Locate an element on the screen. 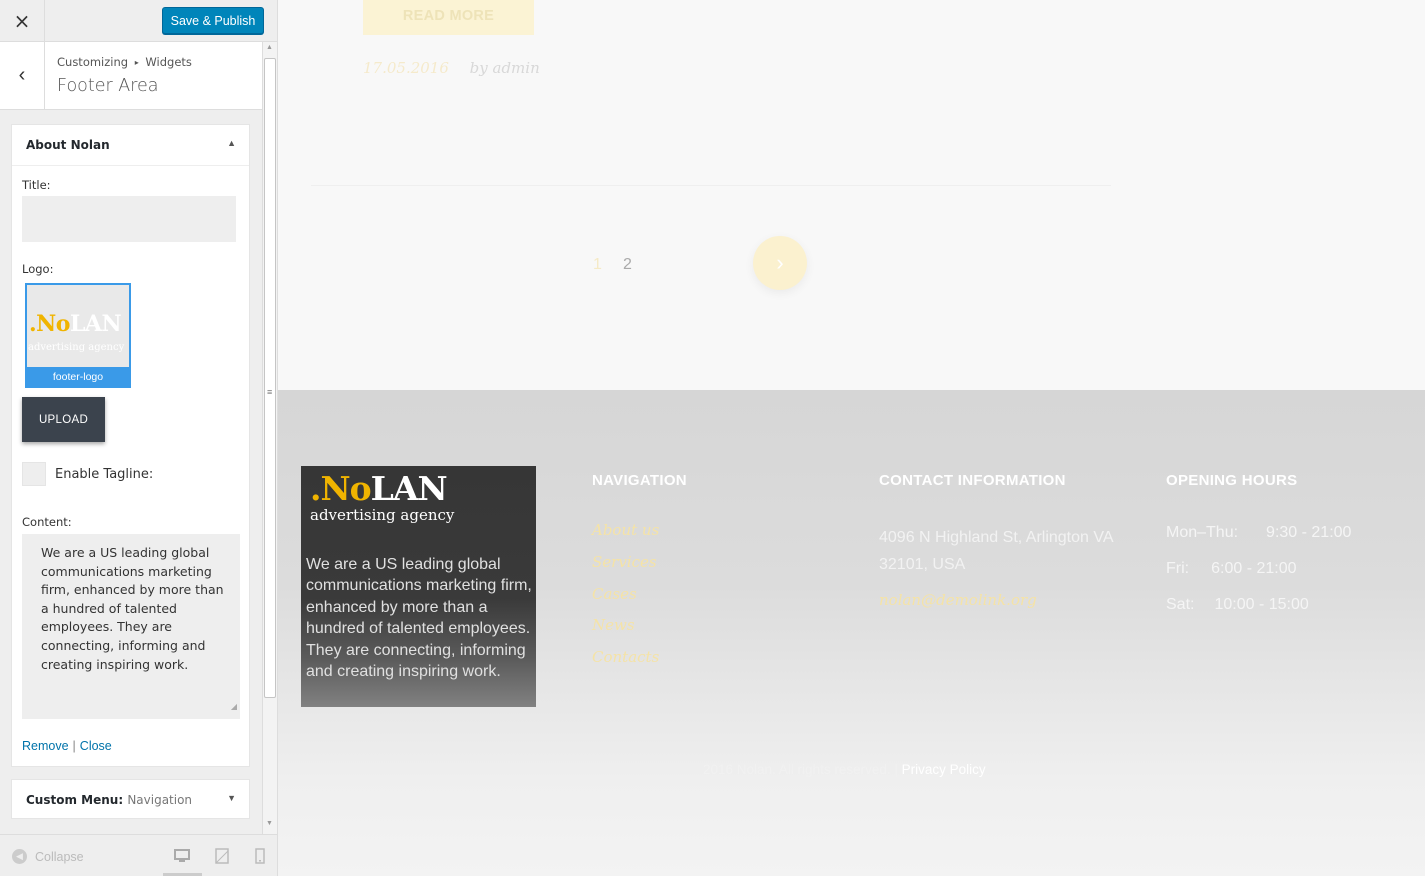  panel-scrollbar: ▲ ≡ ▼ is located at coordinates (269, 438).